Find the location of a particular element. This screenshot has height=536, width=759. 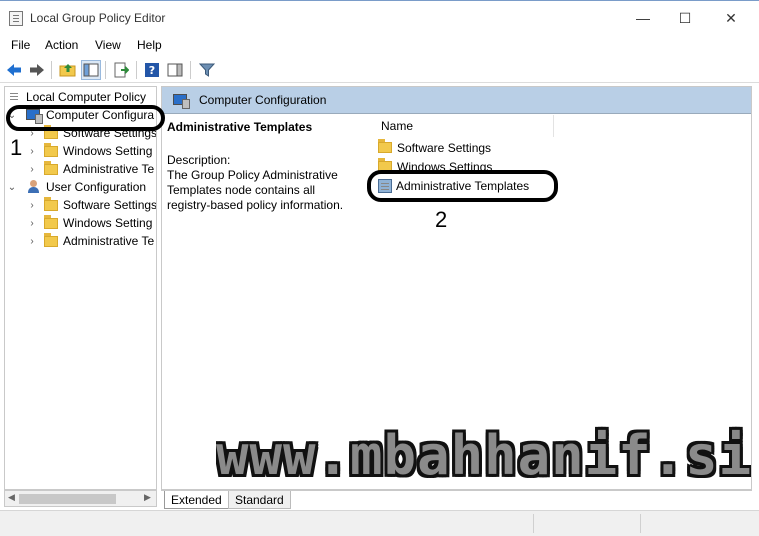

column-divider is located at coordinates (553, 126).